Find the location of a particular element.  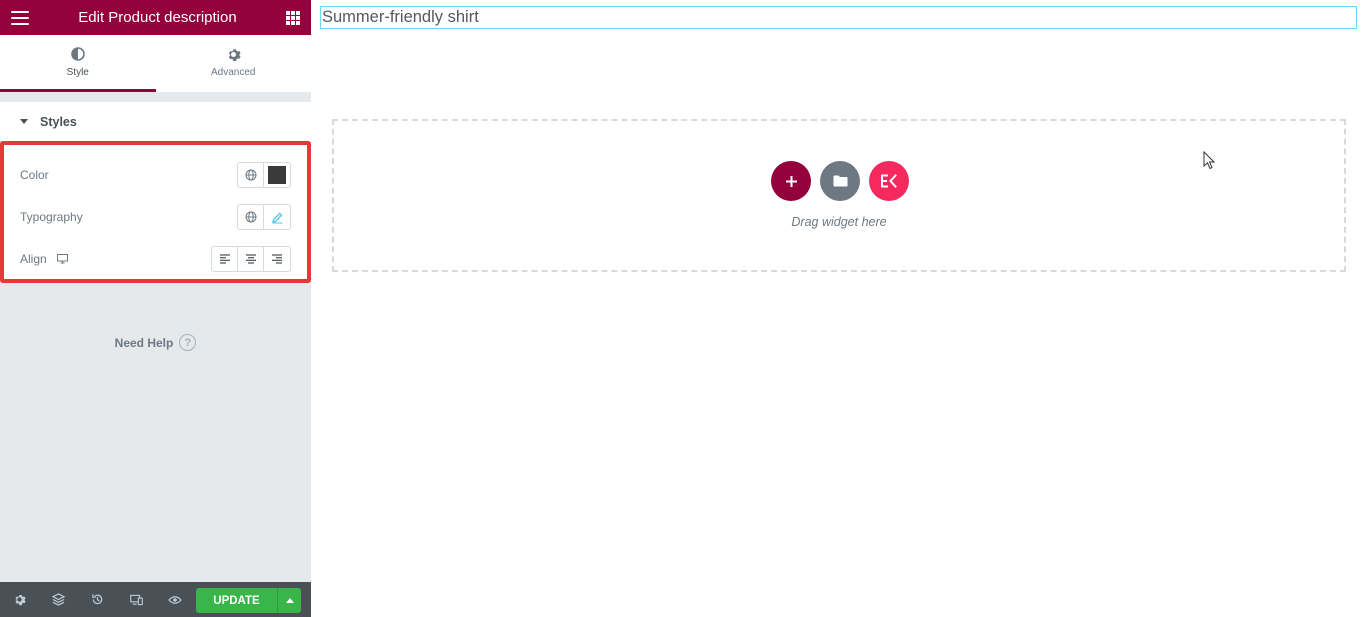

align-label-wrap: Align is located at coordinates (44, 259).